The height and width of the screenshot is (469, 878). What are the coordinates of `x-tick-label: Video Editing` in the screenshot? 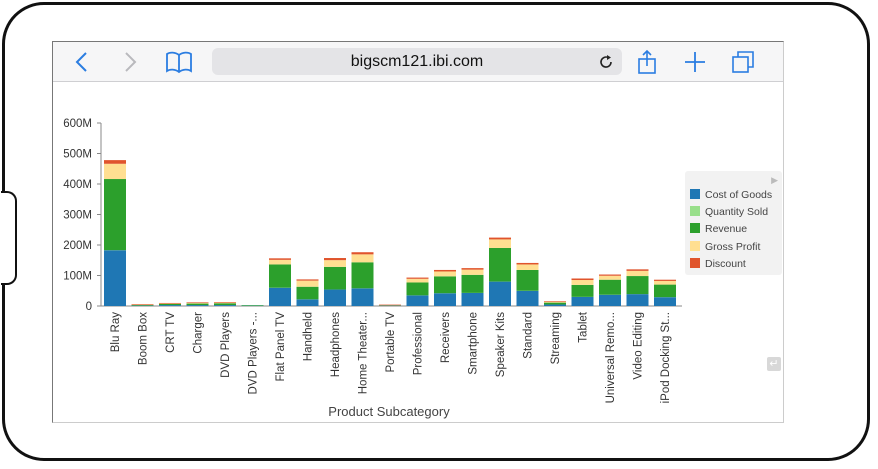 It's located at (639, 346).